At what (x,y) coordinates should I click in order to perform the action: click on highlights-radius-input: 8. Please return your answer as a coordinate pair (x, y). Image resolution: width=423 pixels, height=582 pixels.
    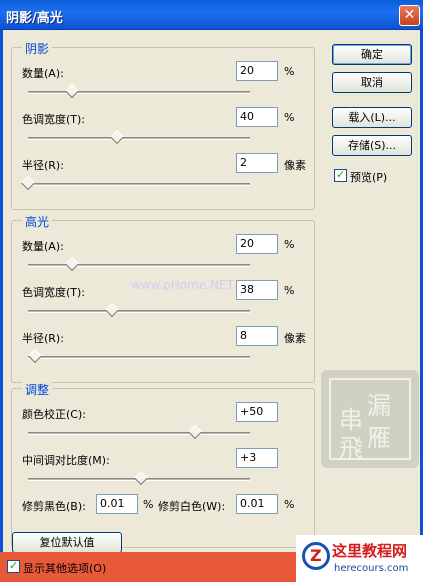
    Looking at the image, I should click on (257, 336).